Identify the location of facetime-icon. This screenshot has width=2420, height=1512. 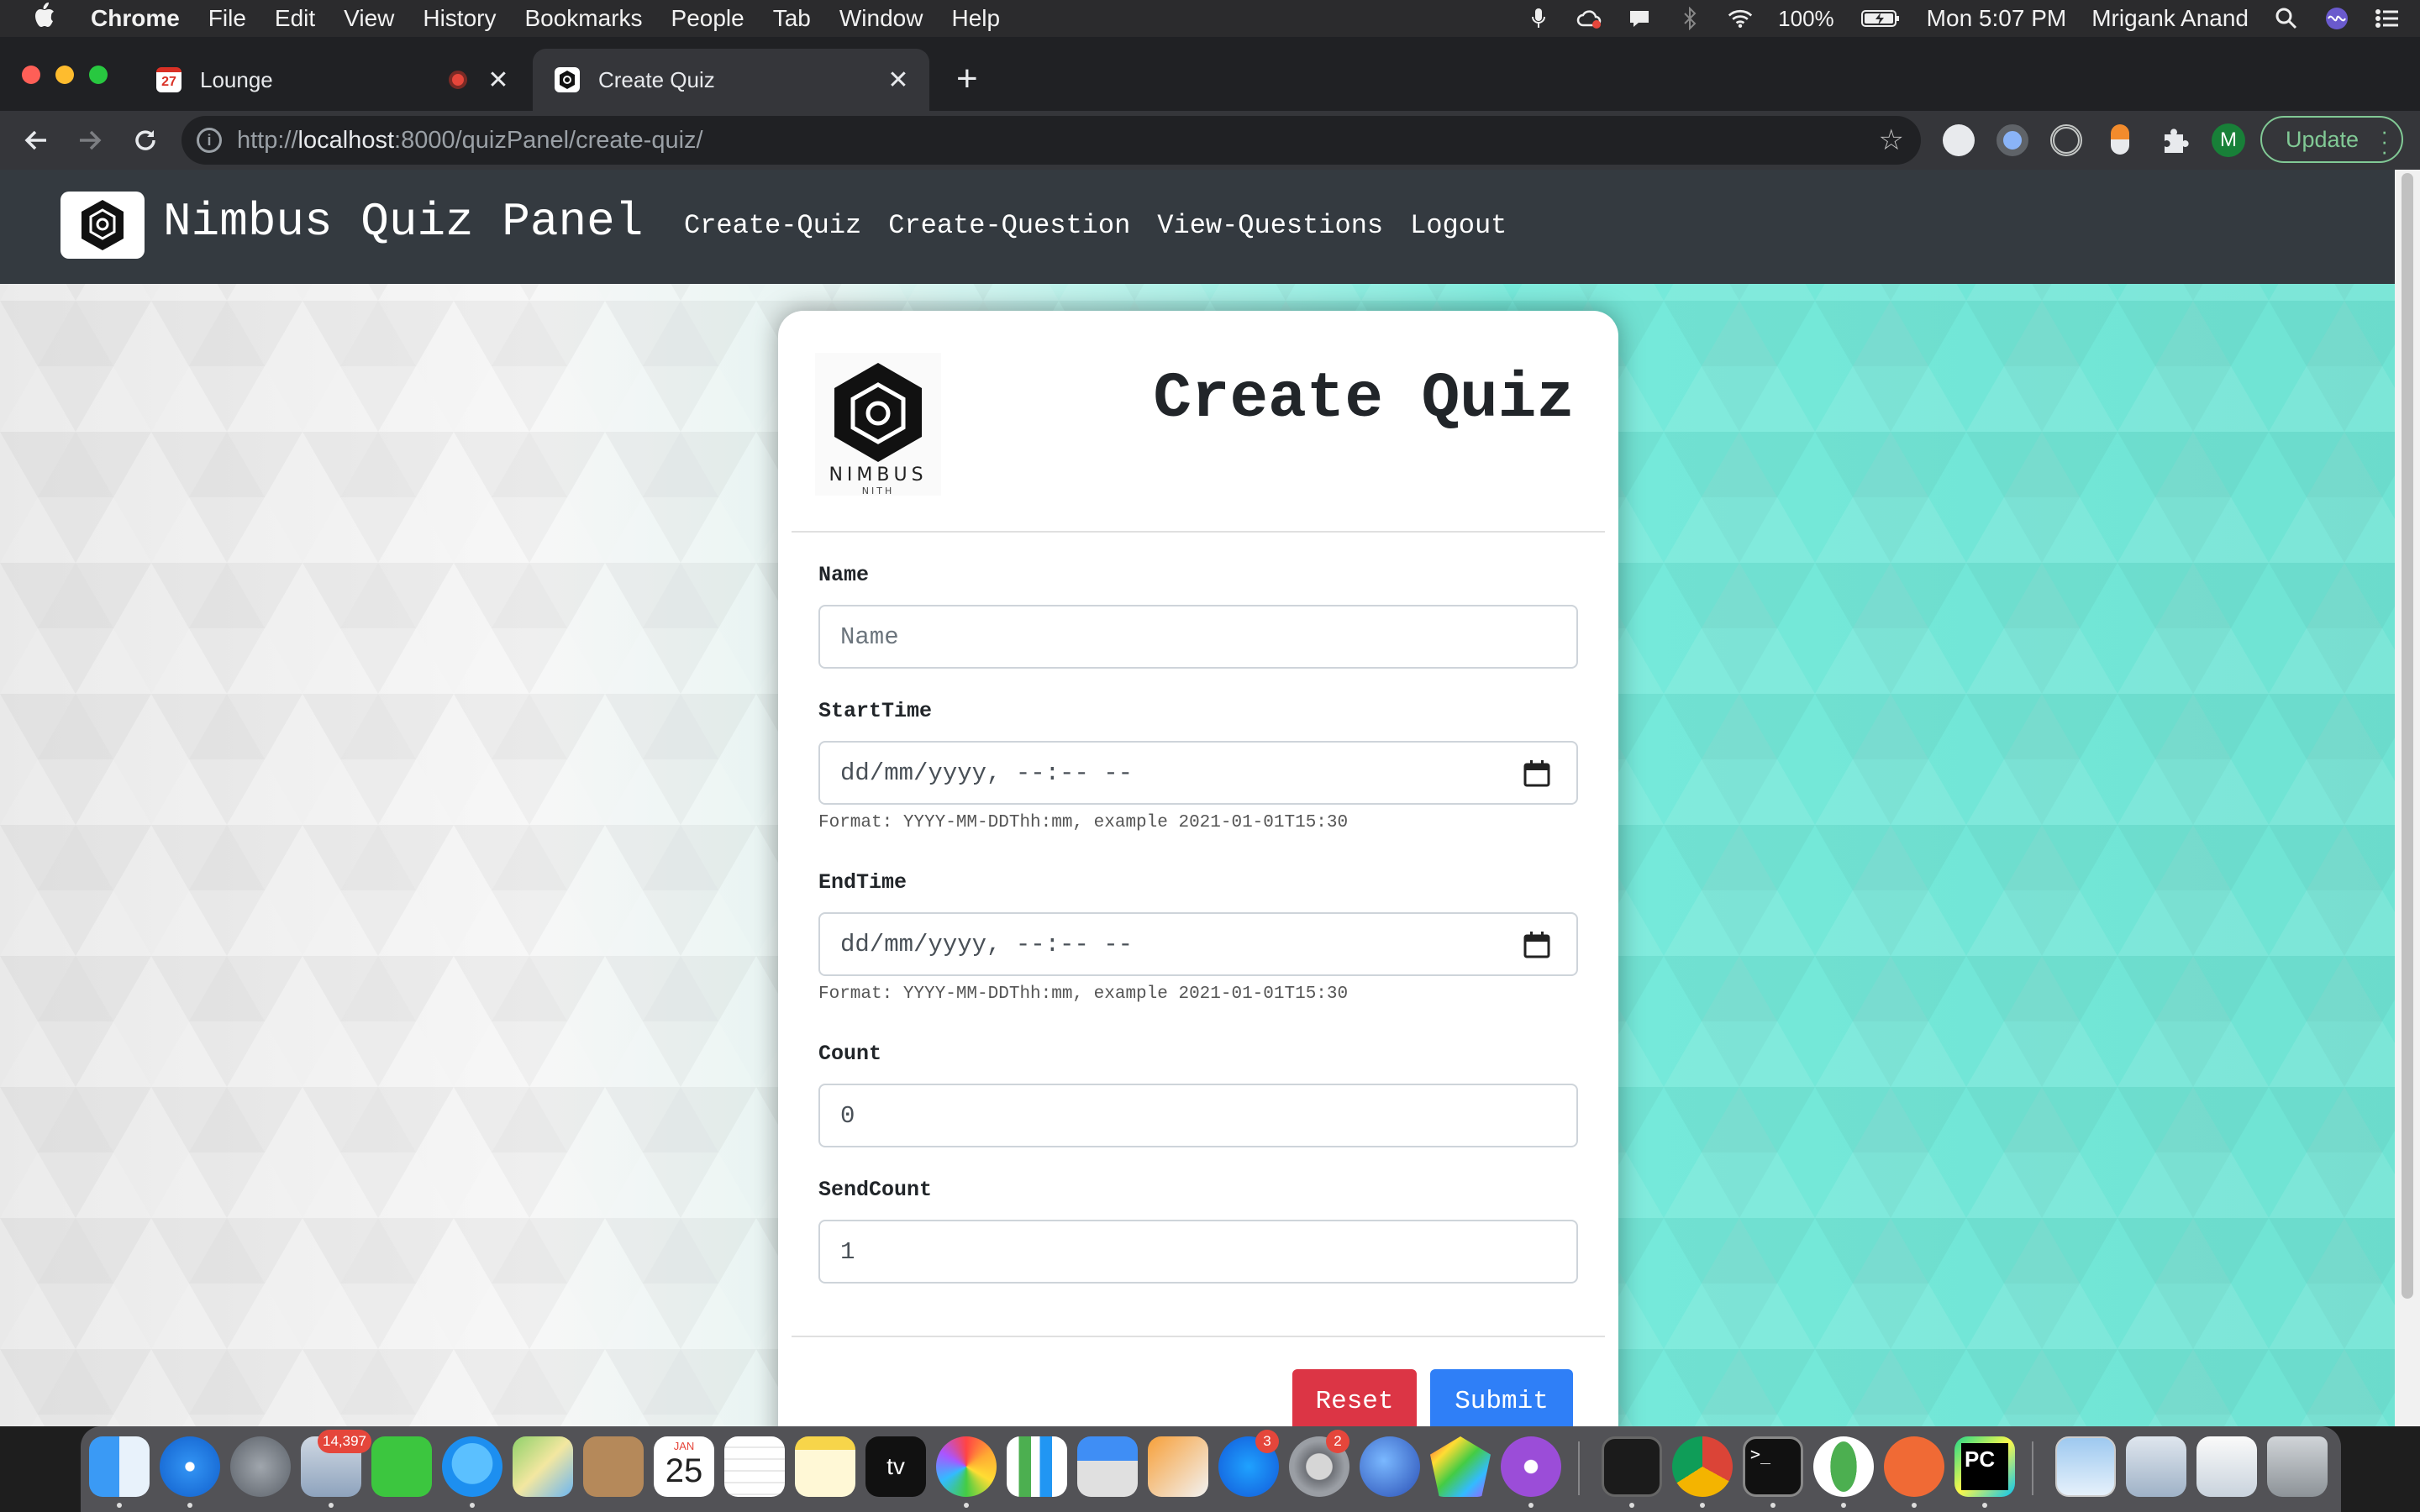
(401, 1466).